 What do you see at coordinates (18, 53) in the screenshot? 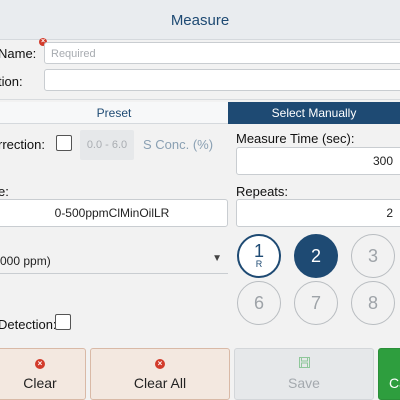
I see `name-label: Name:` at bounding box center [18, 53].